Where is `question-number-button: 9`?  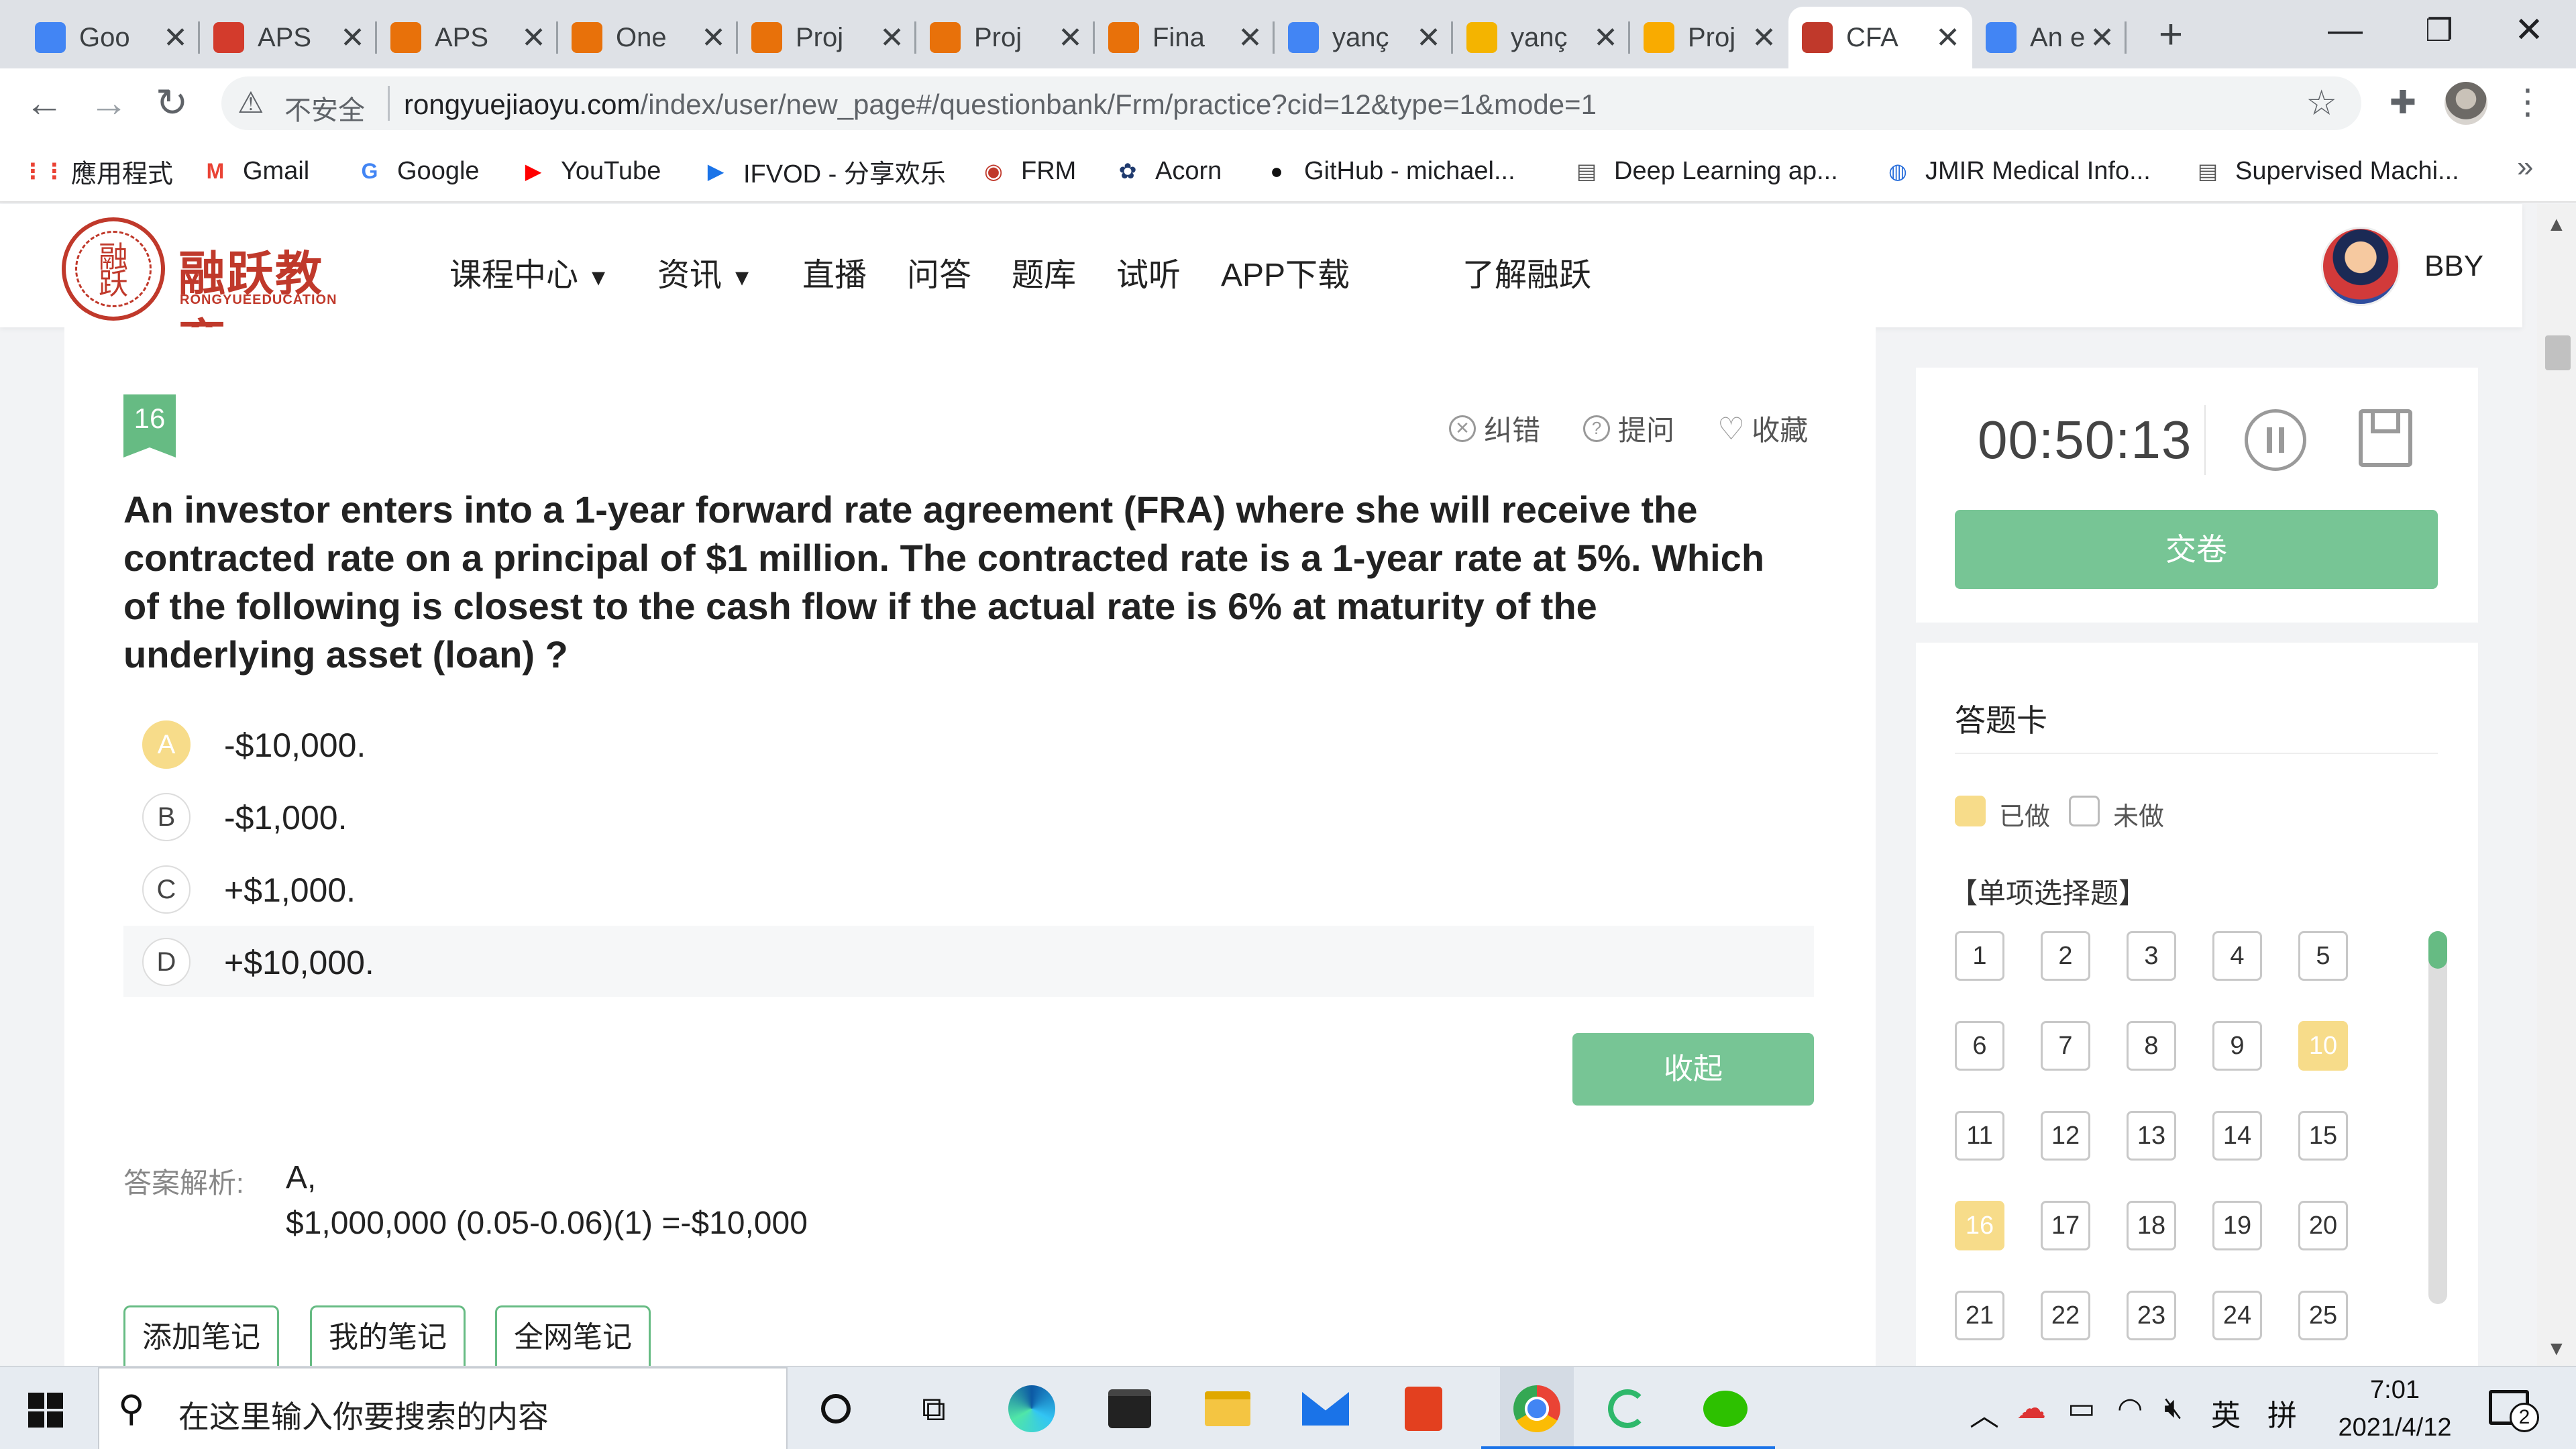
question-number-button: 9 is located at coordinates (2237, 1046).